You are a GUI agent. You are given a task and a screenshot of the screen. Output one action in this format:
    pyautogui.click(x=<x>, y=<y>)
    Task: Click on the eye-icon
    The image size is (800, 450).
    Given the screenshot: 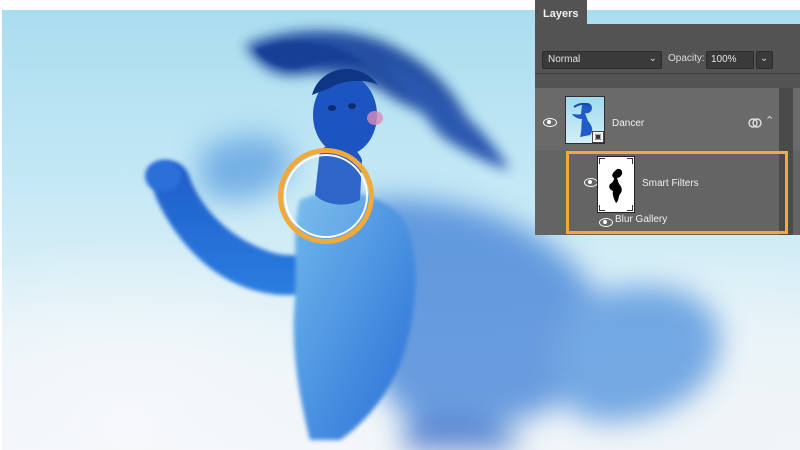 What is the action you would take?
    pyautogui.click(x=550, y=122)
    